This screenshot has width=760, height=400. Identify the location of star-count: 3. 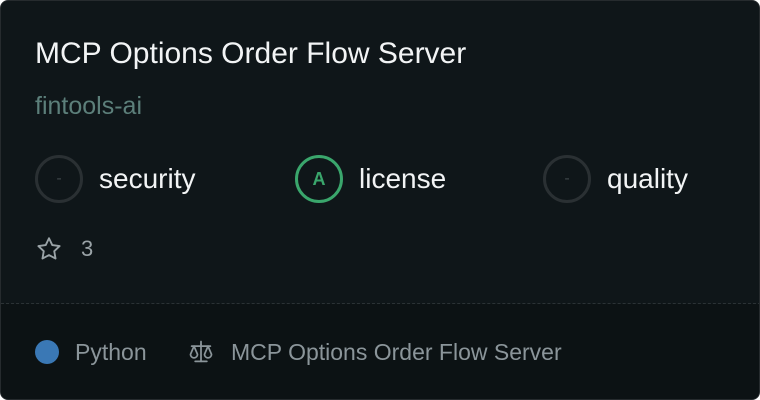
(87, 248).